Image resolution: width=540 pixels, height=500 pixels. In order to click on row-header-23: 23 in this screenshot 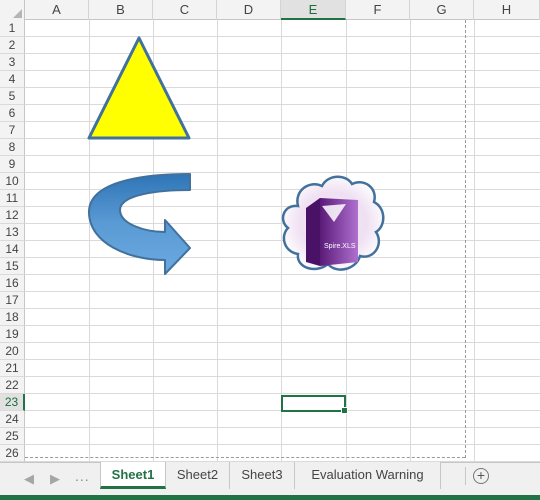, I will do `click(12, 402)`.